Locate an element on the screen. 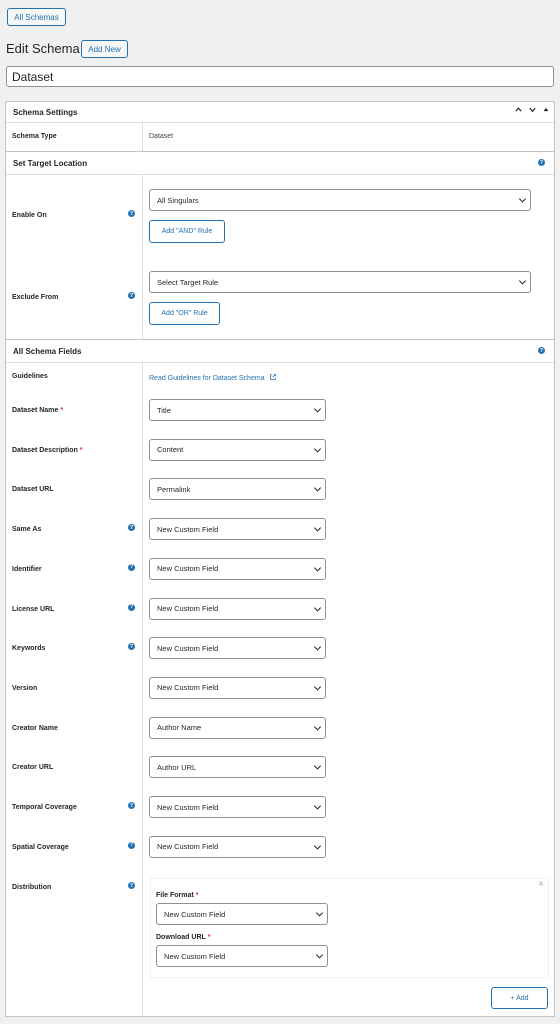  enable-on-value: All Singulars is located at coordinates (178, 200).